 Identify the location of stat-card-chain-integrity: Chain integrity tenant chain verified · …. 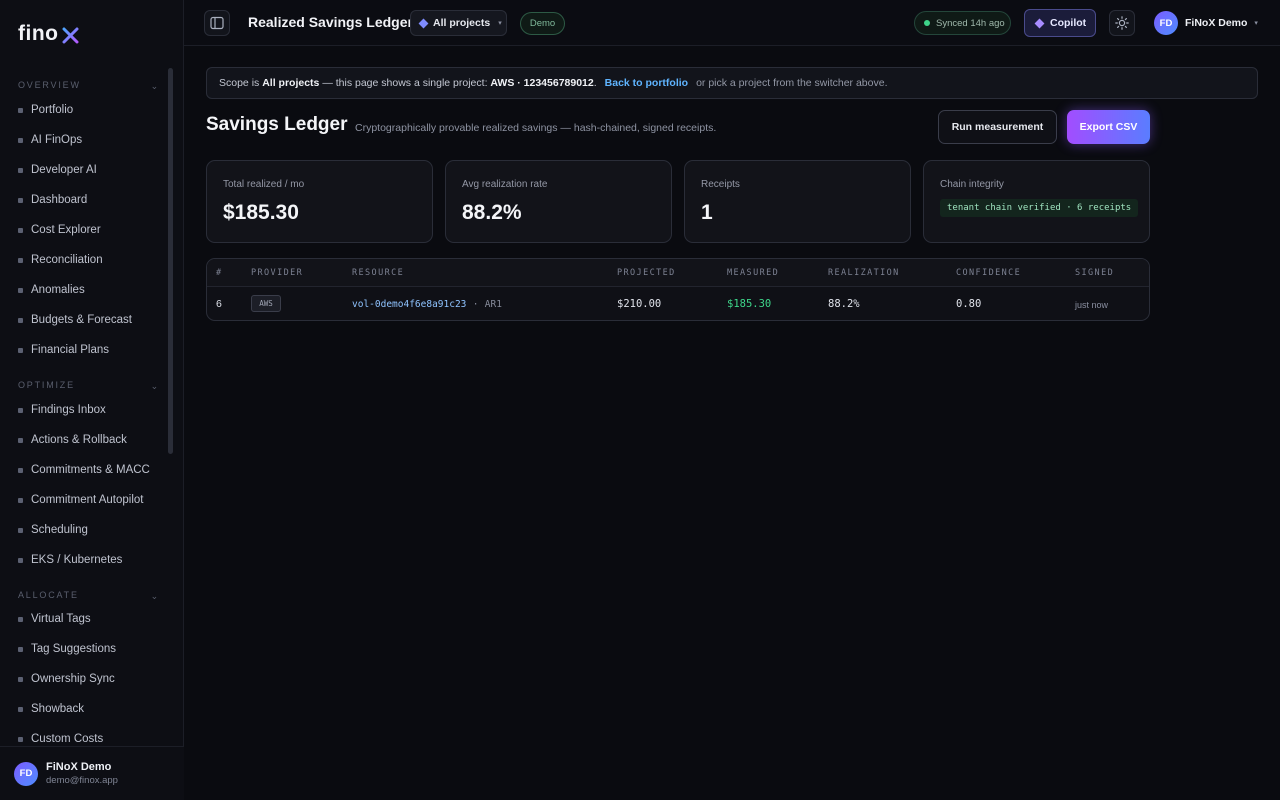
(1036, 201).